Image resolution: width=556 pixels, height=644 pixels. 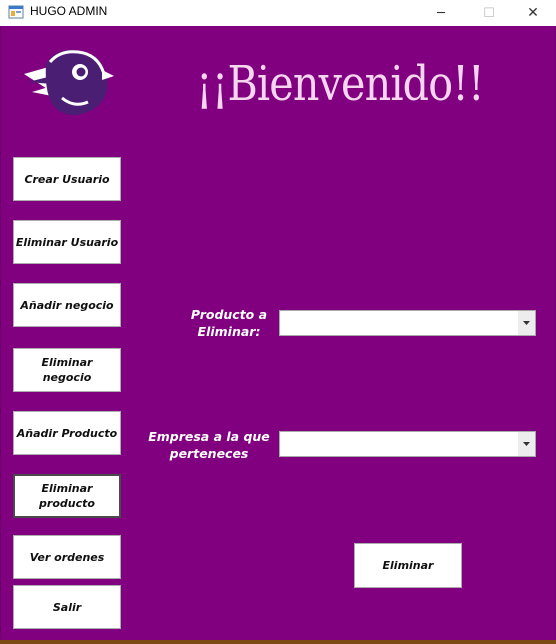 I want to click on maximize-button: ☐, so click(x=489, y=13).